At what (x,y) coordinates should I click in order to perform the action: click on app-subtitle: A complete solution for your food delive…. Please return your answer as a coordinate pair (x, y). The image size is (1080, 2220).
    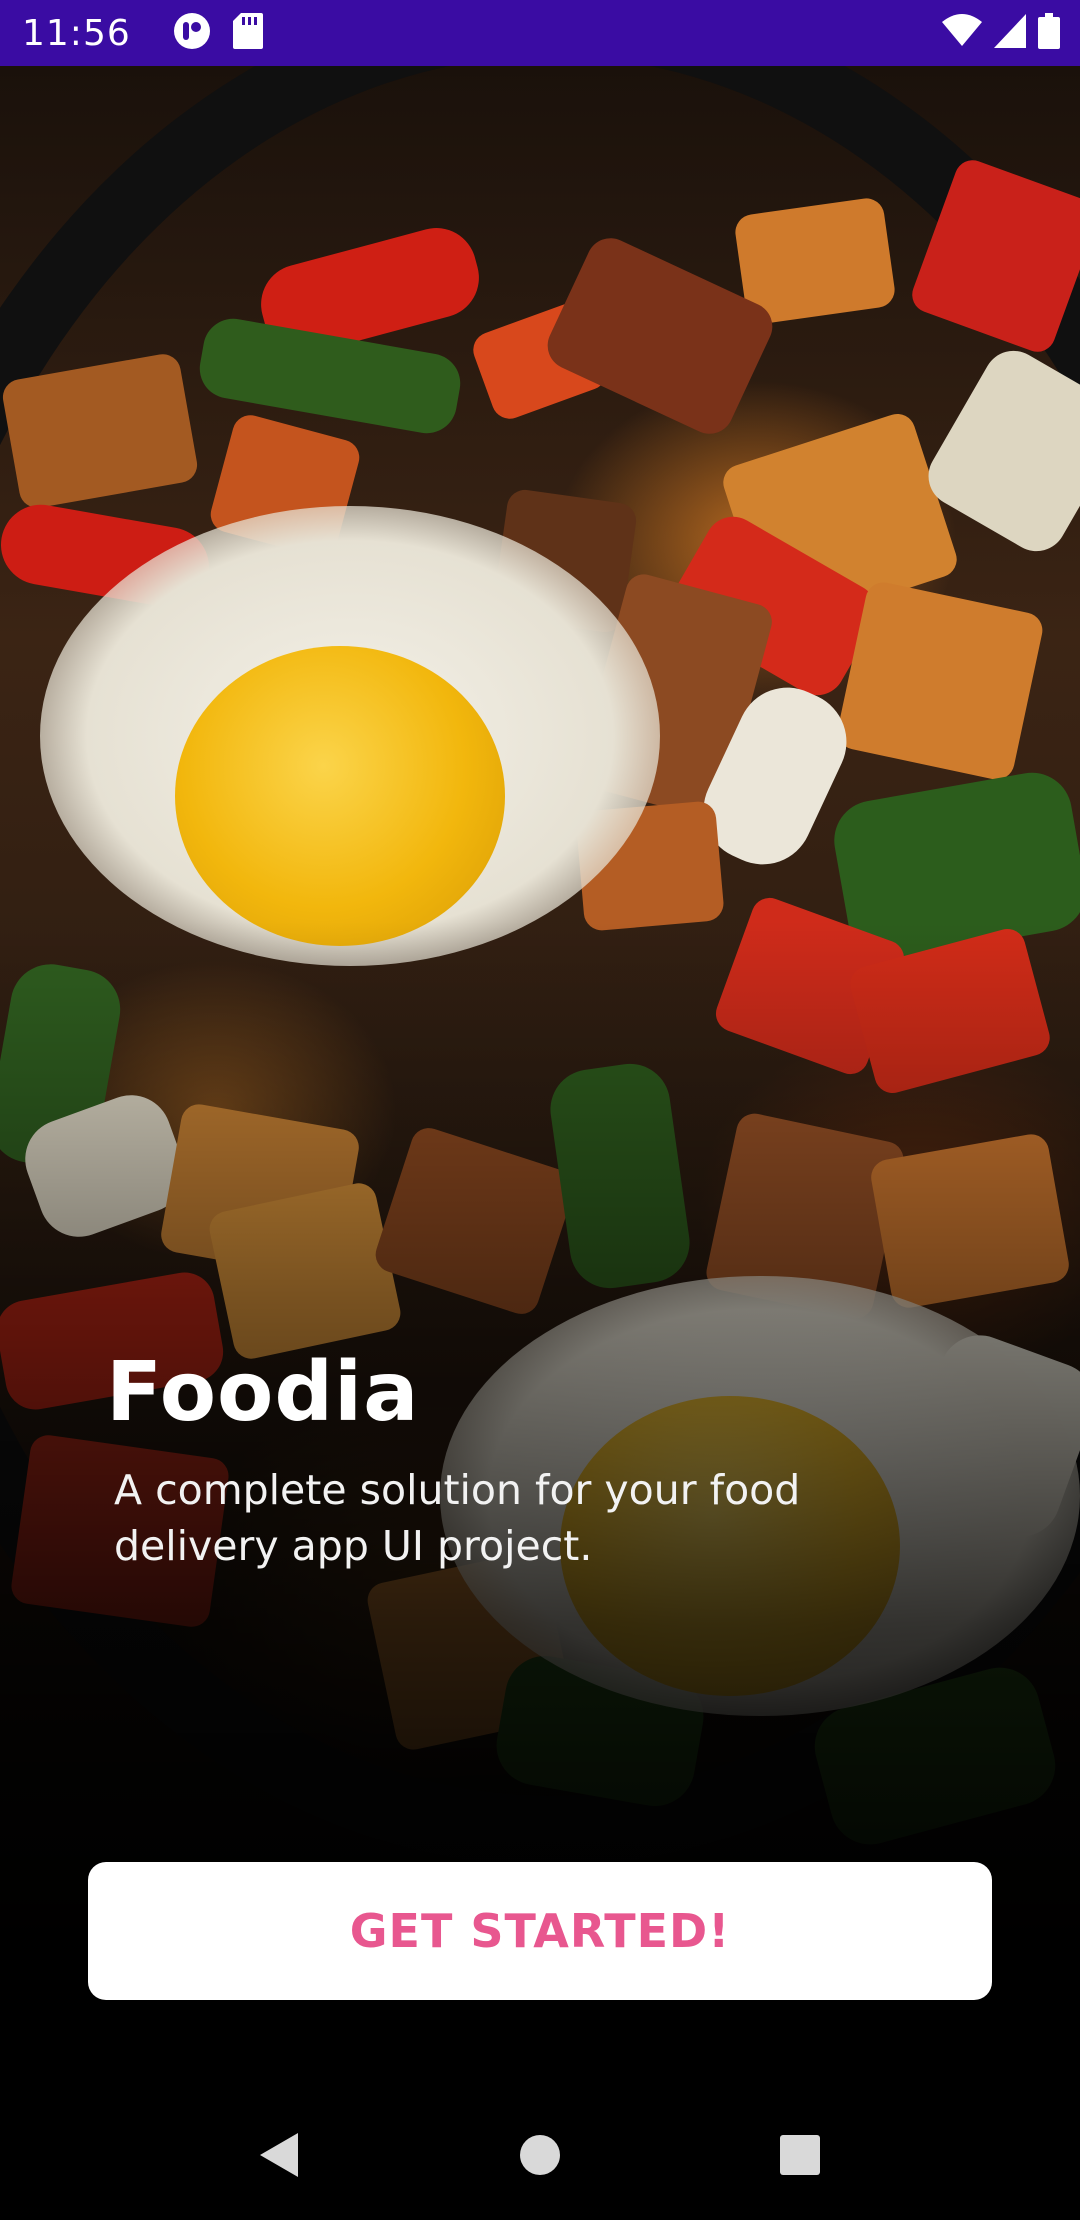
    Looking at the image, I should click on (457, 1518).